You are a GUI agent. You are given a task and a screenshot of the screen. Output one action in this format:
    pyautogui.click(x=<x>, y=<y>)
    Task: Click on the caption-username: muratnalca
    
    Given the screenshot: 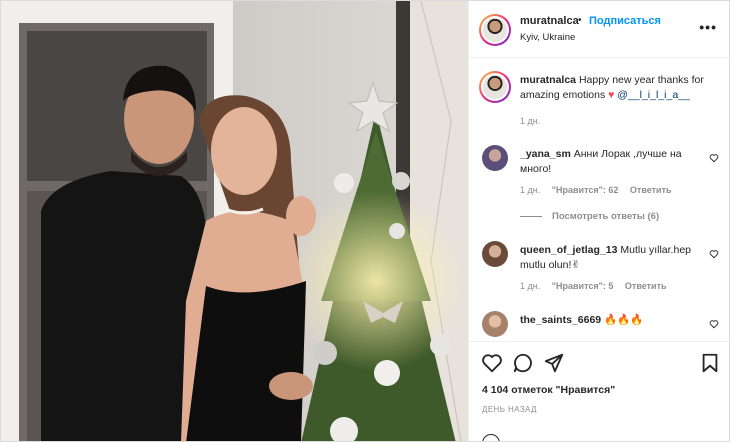 What is the action you would take?
    pyautogui.click(x=548, y=80)
    